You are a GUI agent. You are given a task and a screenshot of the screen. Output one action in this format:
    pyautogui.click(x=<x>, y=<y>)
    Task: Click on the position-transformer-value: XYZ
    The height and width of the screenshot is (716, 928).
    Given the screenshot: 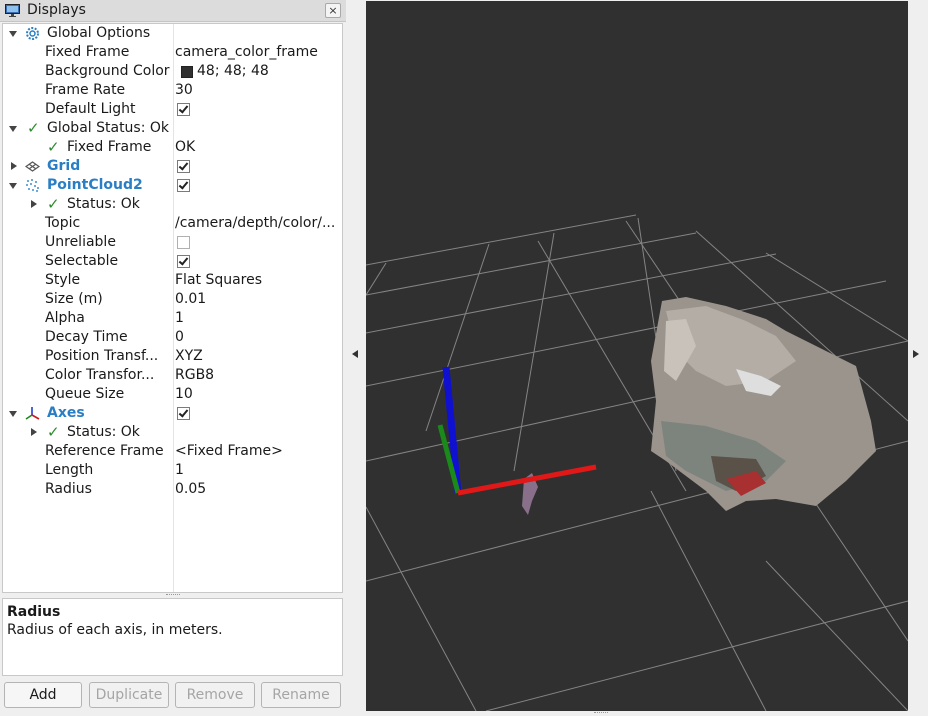 What is the action you would take?
    pyautogui.click(x=258, y=356)
    